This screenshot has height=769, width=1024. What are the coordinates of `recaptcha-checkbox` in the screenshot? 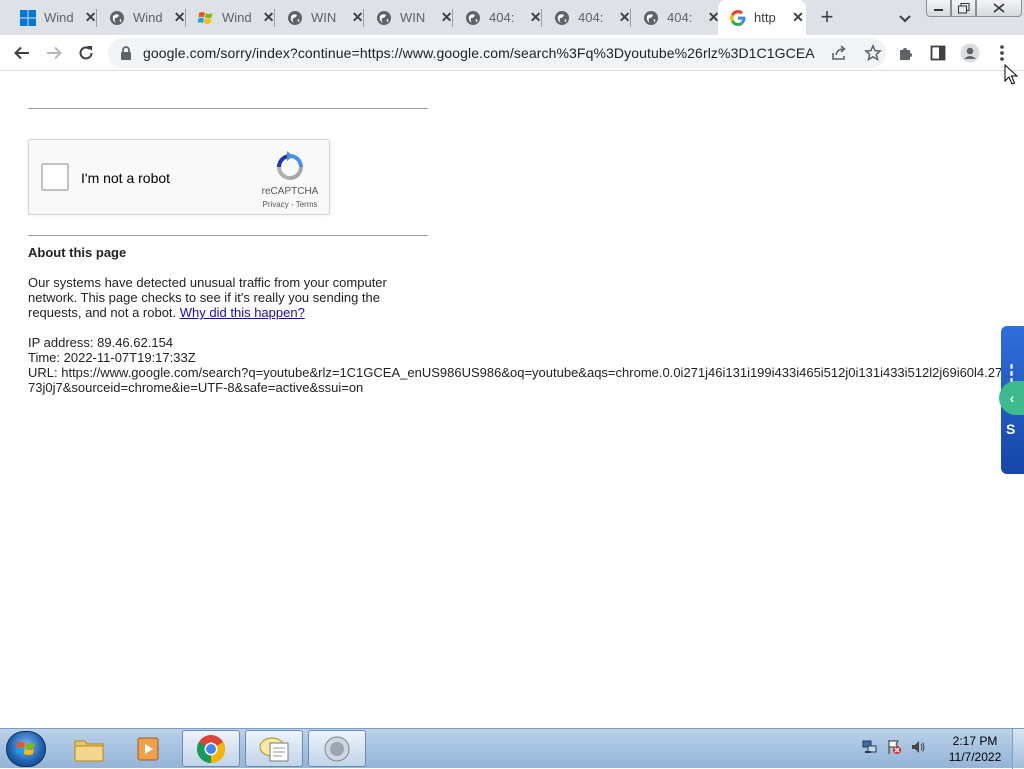 It's located at (55, 177).